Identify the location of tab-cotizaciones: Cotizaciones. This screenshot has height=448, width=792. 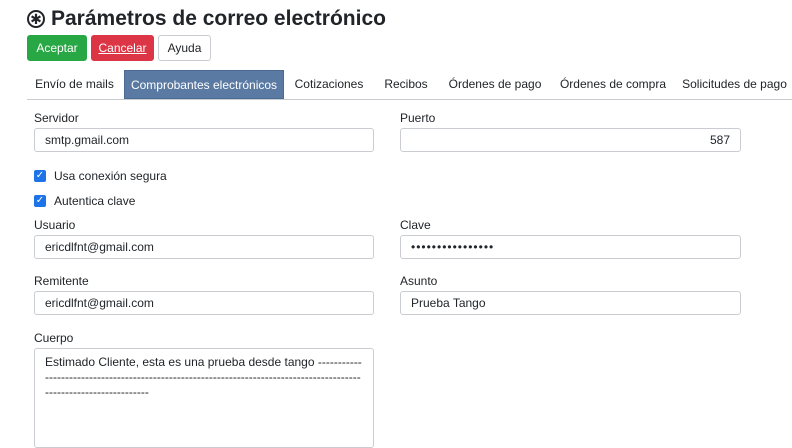
(329, 84).